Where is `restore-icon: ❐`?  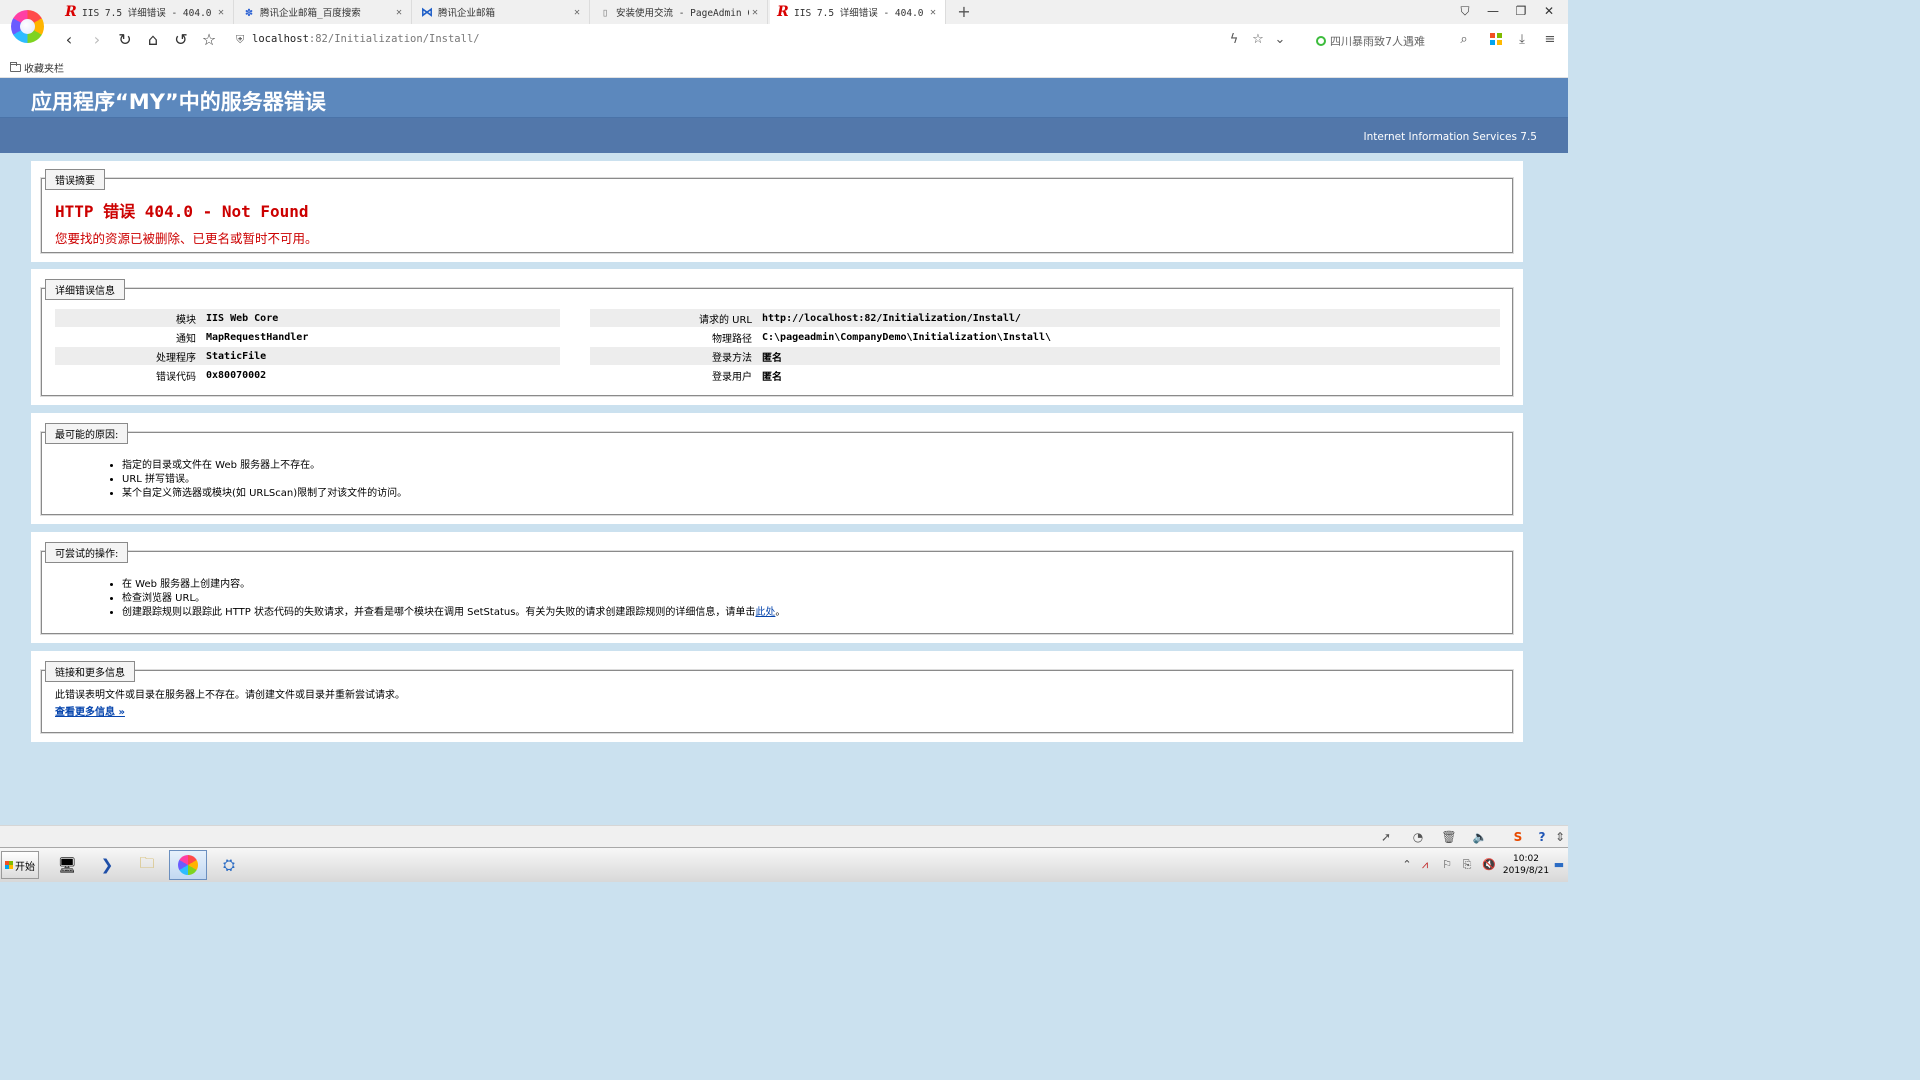
restore-icon: ❐ is located at coordinates (1521, 11).